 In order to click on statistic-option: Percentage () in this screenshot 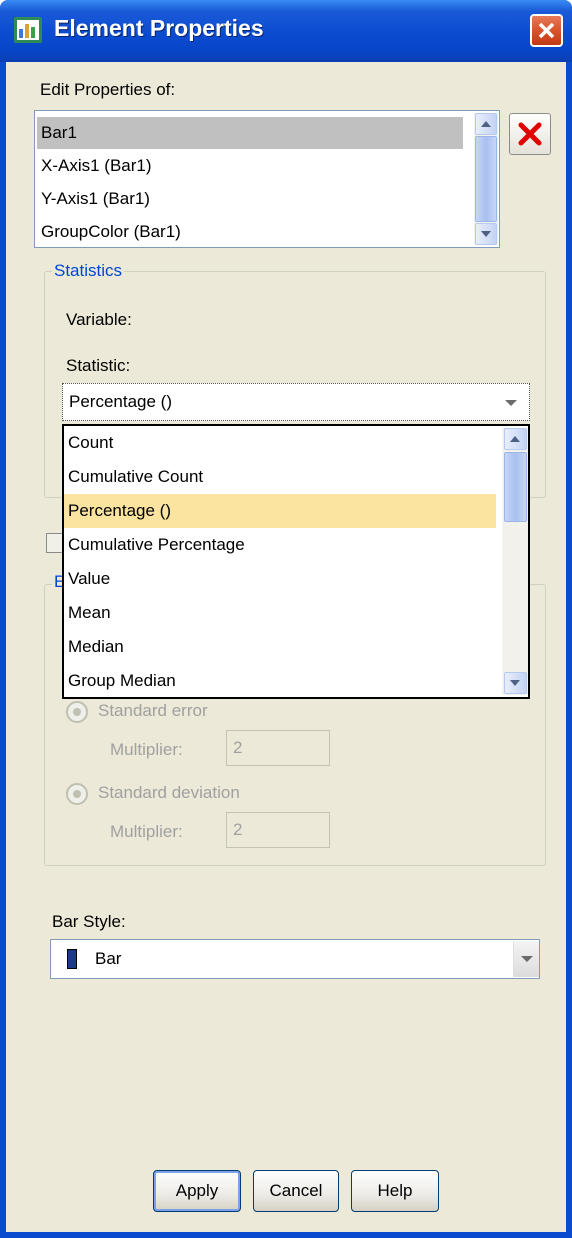, I will do `click(280, 511)`.